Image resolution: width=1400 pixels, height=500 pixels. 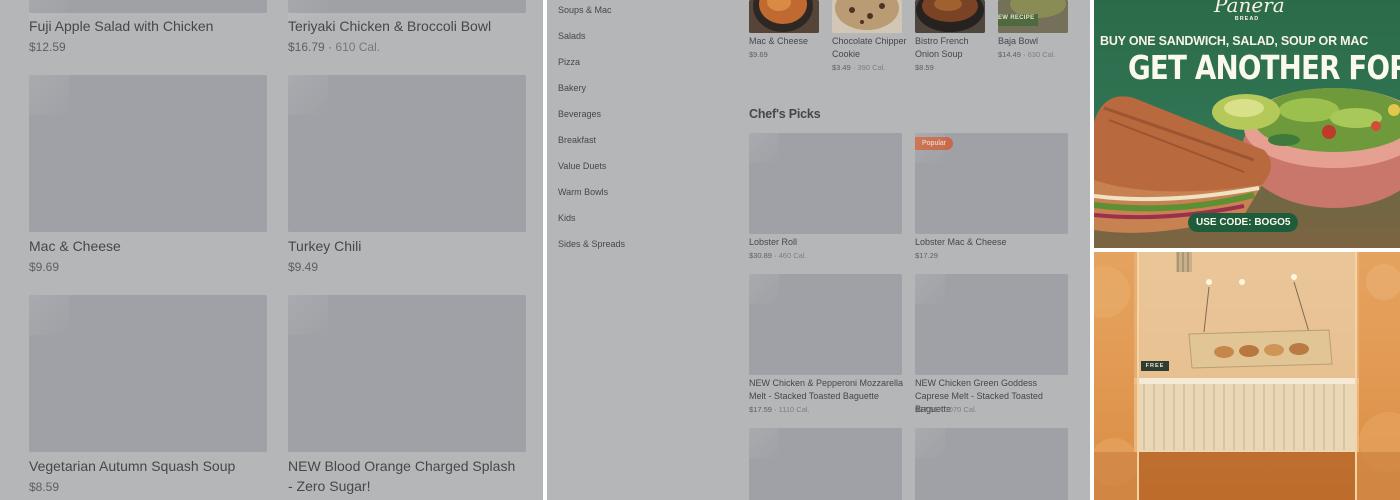 What do you see at coordinates (583, 192) in the screenshot?
I see `category-nav-item: Warm Bowls` at bounding box center [583, 192].